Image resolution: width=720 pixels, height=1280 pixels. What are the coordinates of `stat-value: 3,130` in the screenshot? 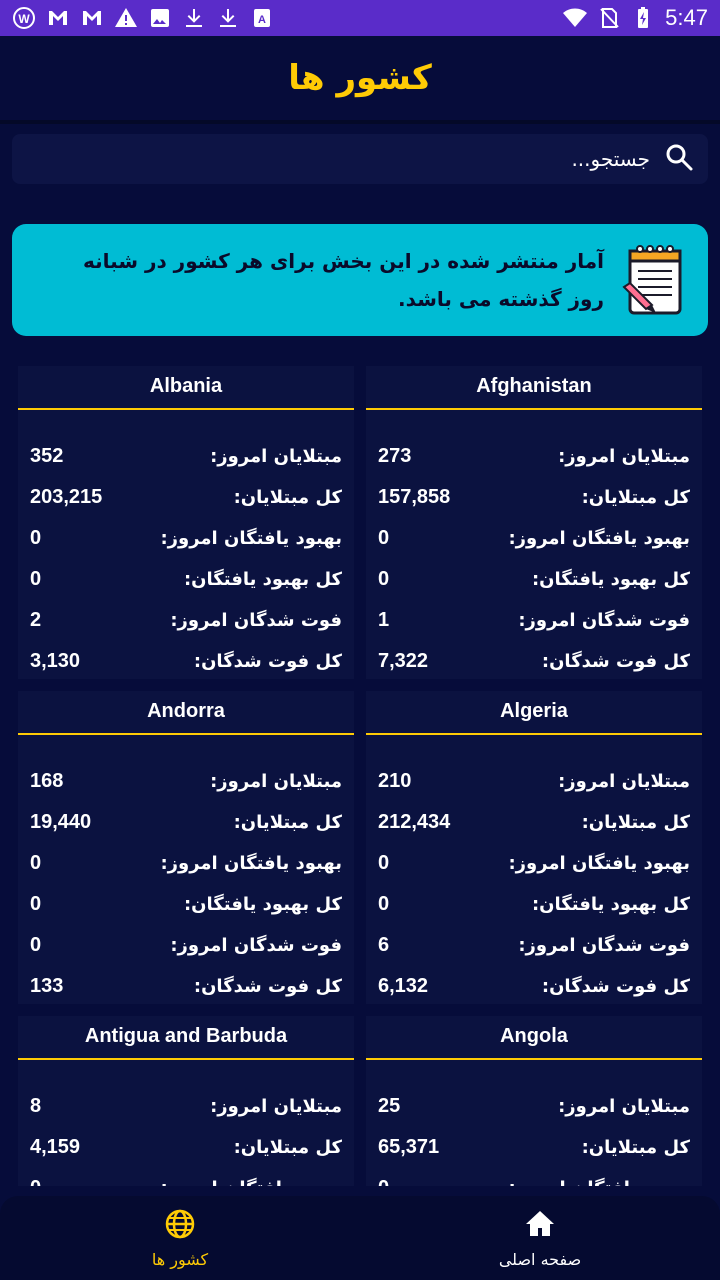 It's located at (55, 661).